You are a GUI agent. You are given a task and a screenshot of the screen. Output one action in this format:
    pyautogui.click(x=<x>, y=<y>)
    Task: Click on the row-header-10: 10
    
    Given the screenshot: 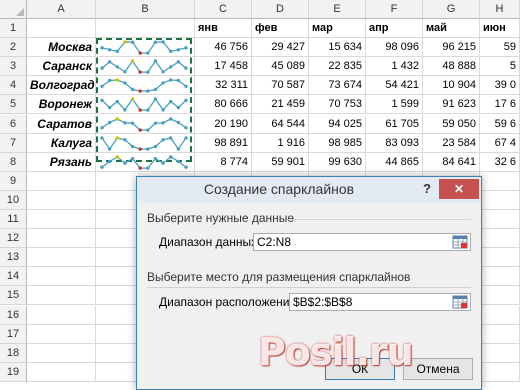 What is the action you would take?
    pyautogui.click(x=13, y=200)
    